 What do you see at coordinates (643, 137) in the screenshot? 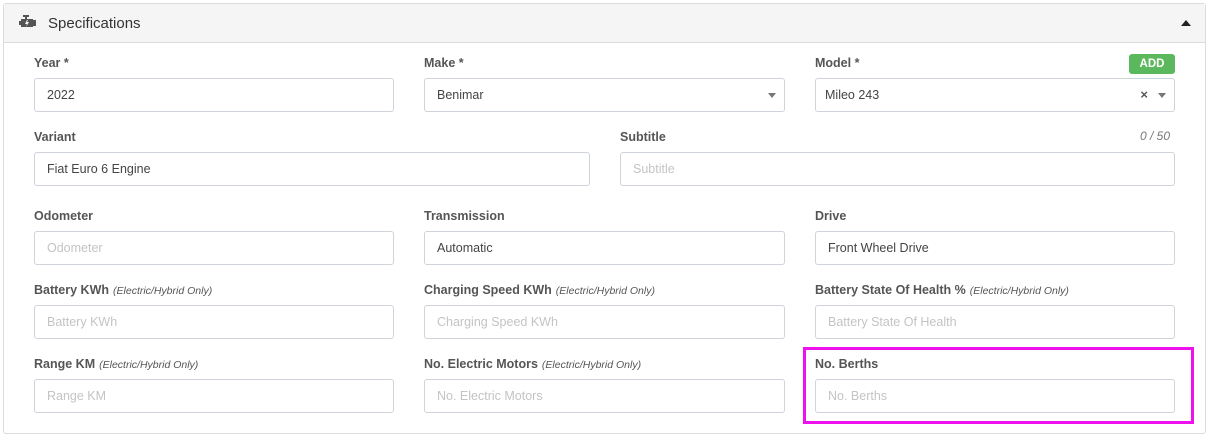
I see `subtitle-label: Subtitle` at bounding box center [643, 137].